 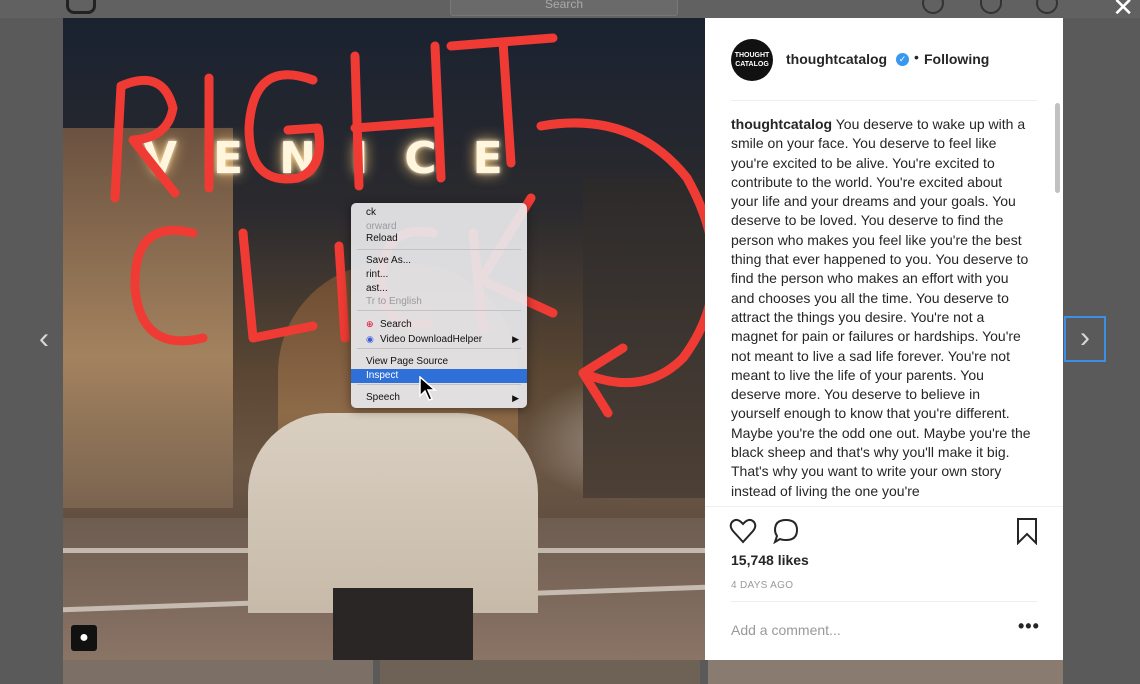 What do you see at coordinates (383, 397) in the screenshot?
I see `context-menu-item-label: Speech` at bounding box center [383, 397].